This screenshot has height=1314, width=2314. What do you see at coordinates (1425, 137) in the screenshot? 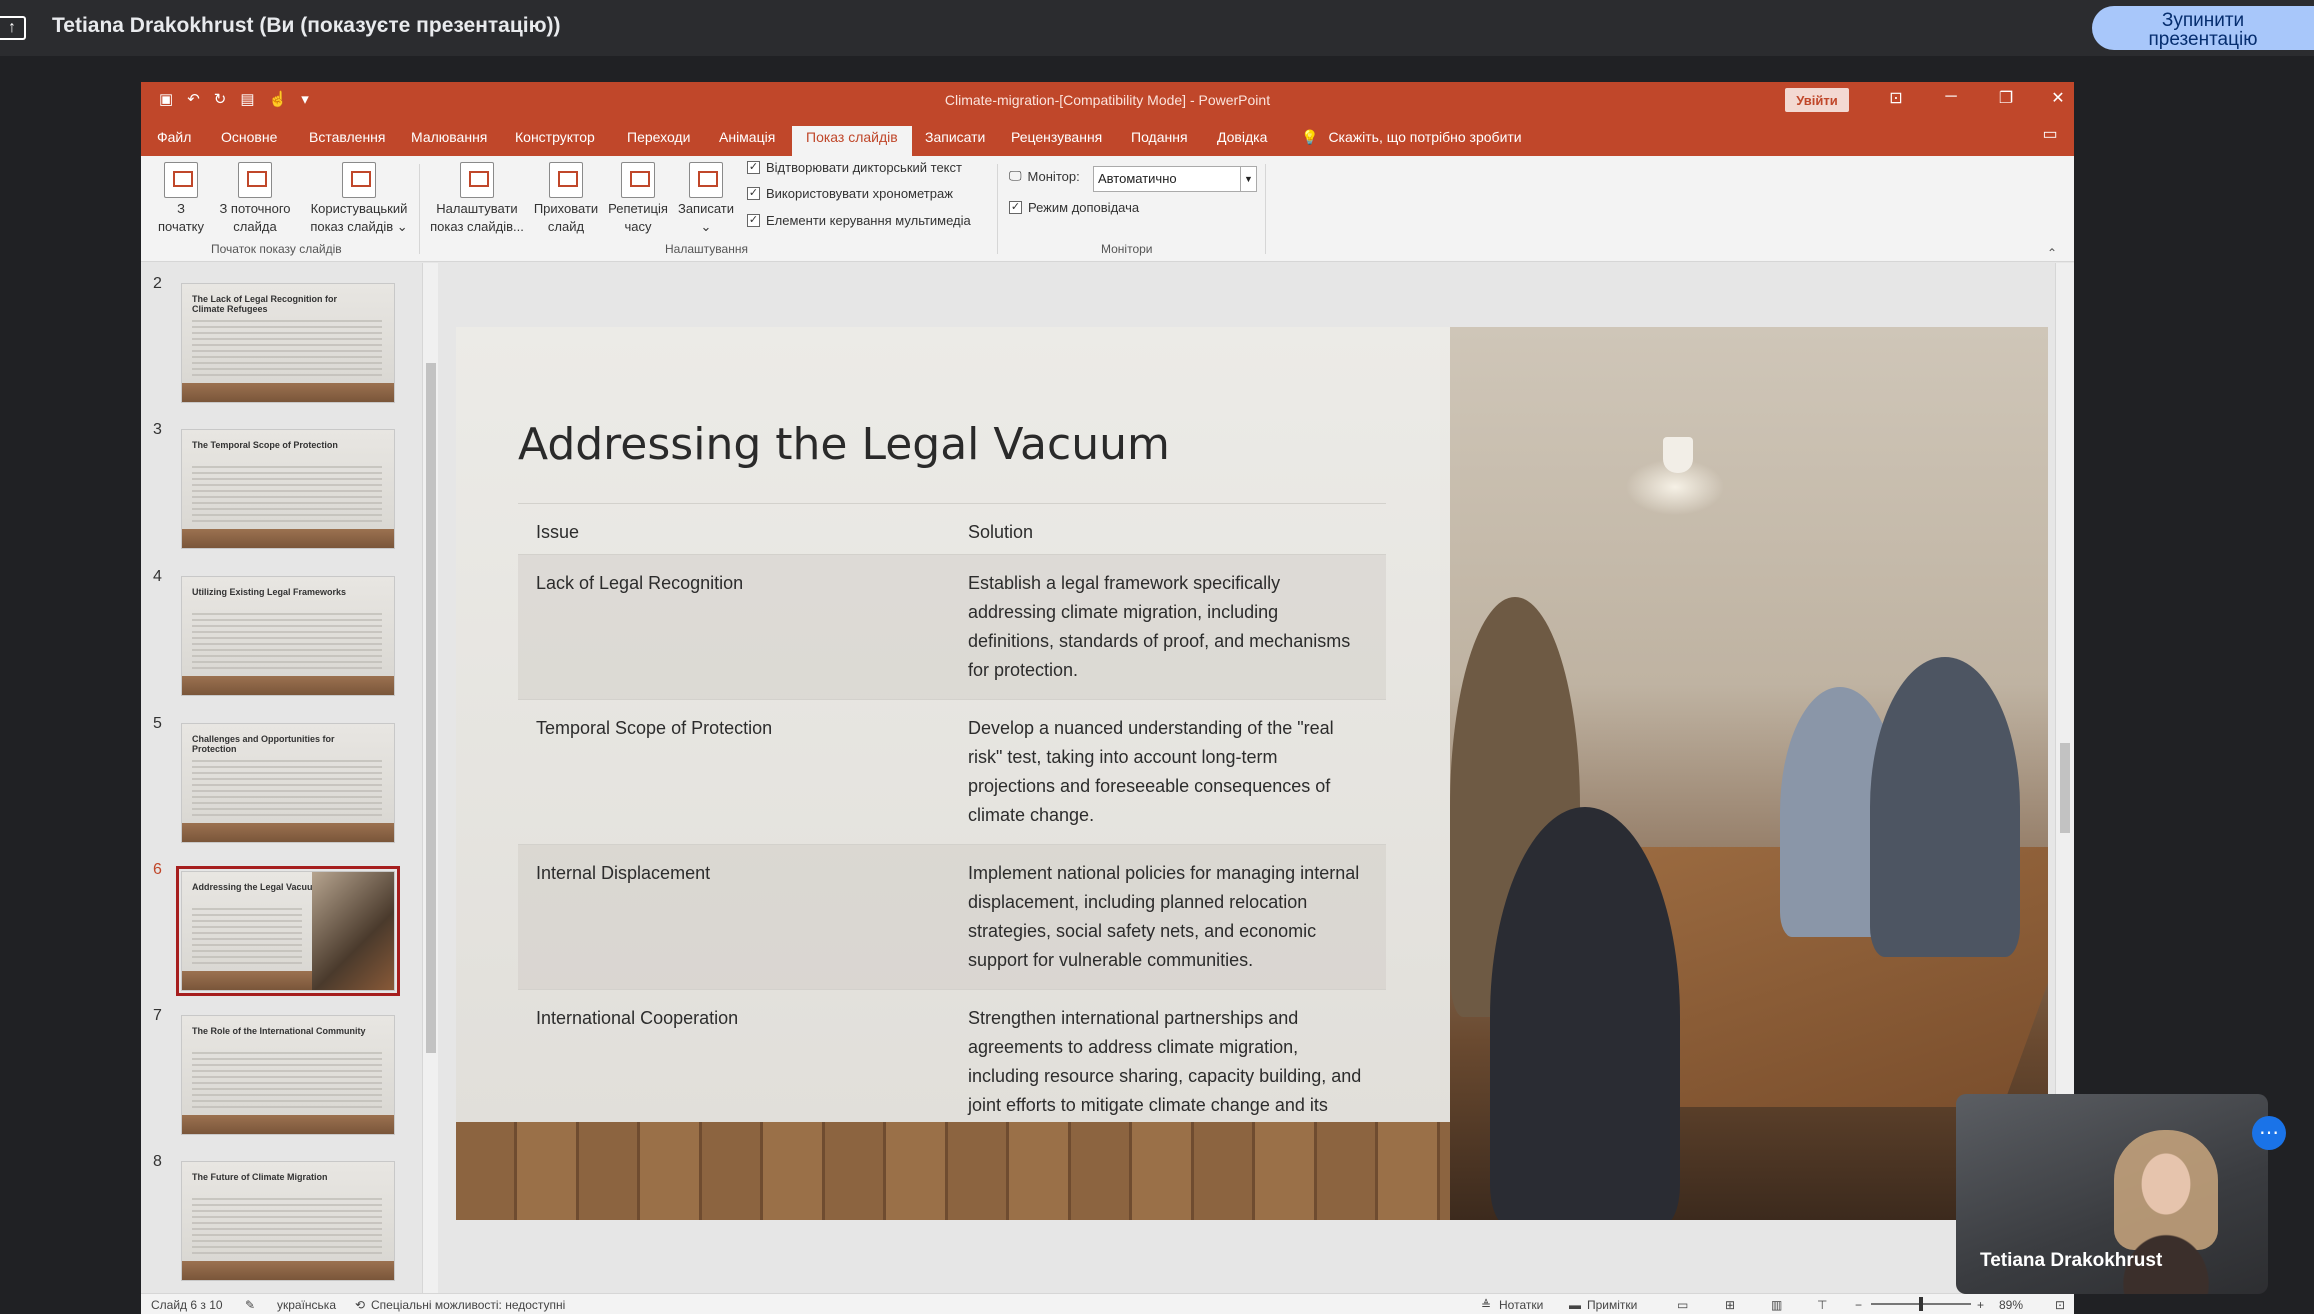
I see `tell-me-label: Скажіть, що потрібно зробити` at bounding box center [1425, 137].